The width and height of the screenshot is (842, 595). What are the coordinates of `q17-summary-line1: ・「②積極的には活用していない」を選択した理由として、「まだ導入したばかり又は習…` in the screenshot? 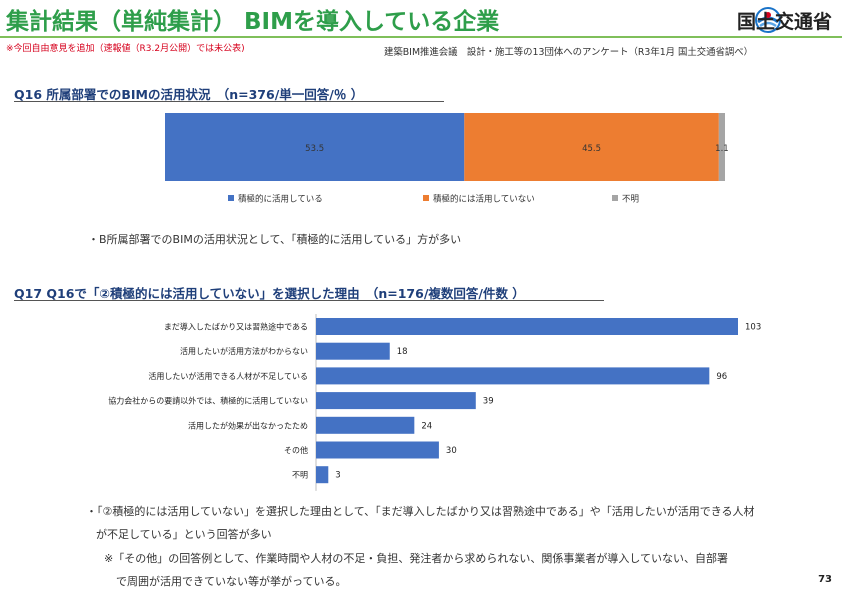 It's located at (420, 511).